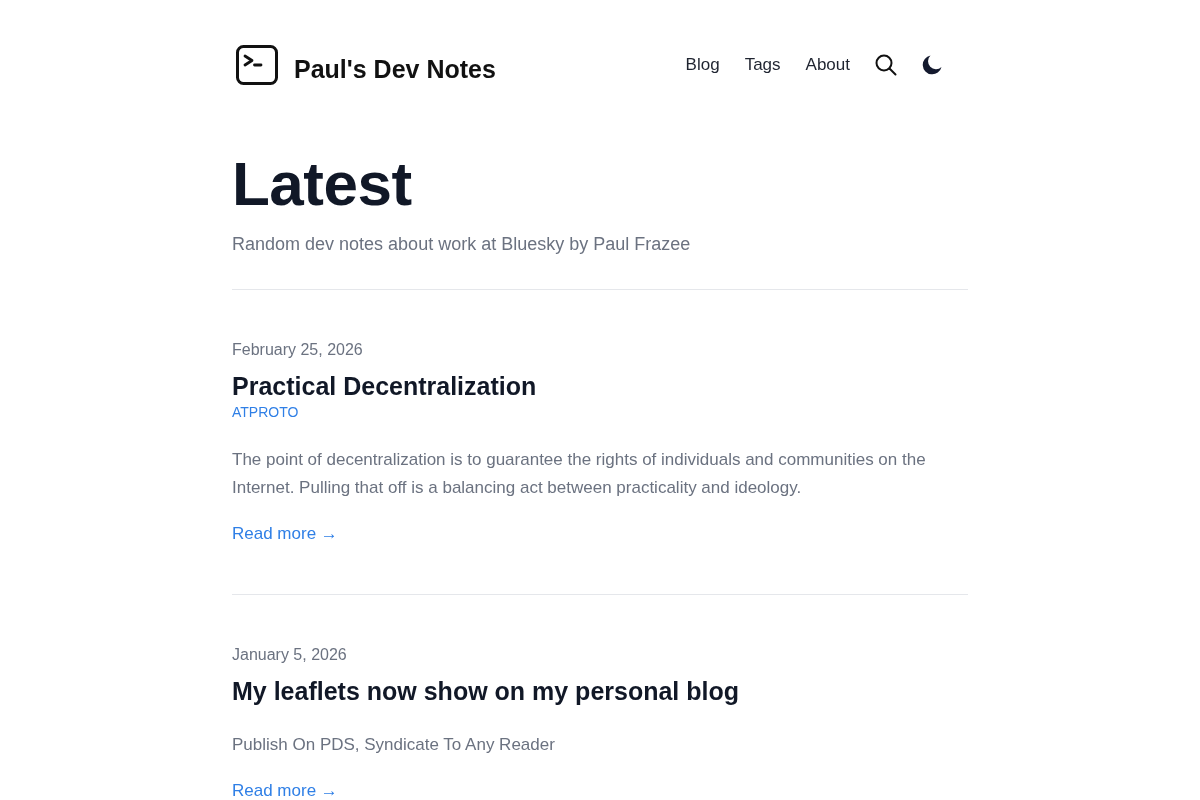 This screenshot has width=1200, height=800. What do you see at coordinates (322, 184) in the screenshot?
I see `page-heading: Latest` at bounding box center [322, 184].